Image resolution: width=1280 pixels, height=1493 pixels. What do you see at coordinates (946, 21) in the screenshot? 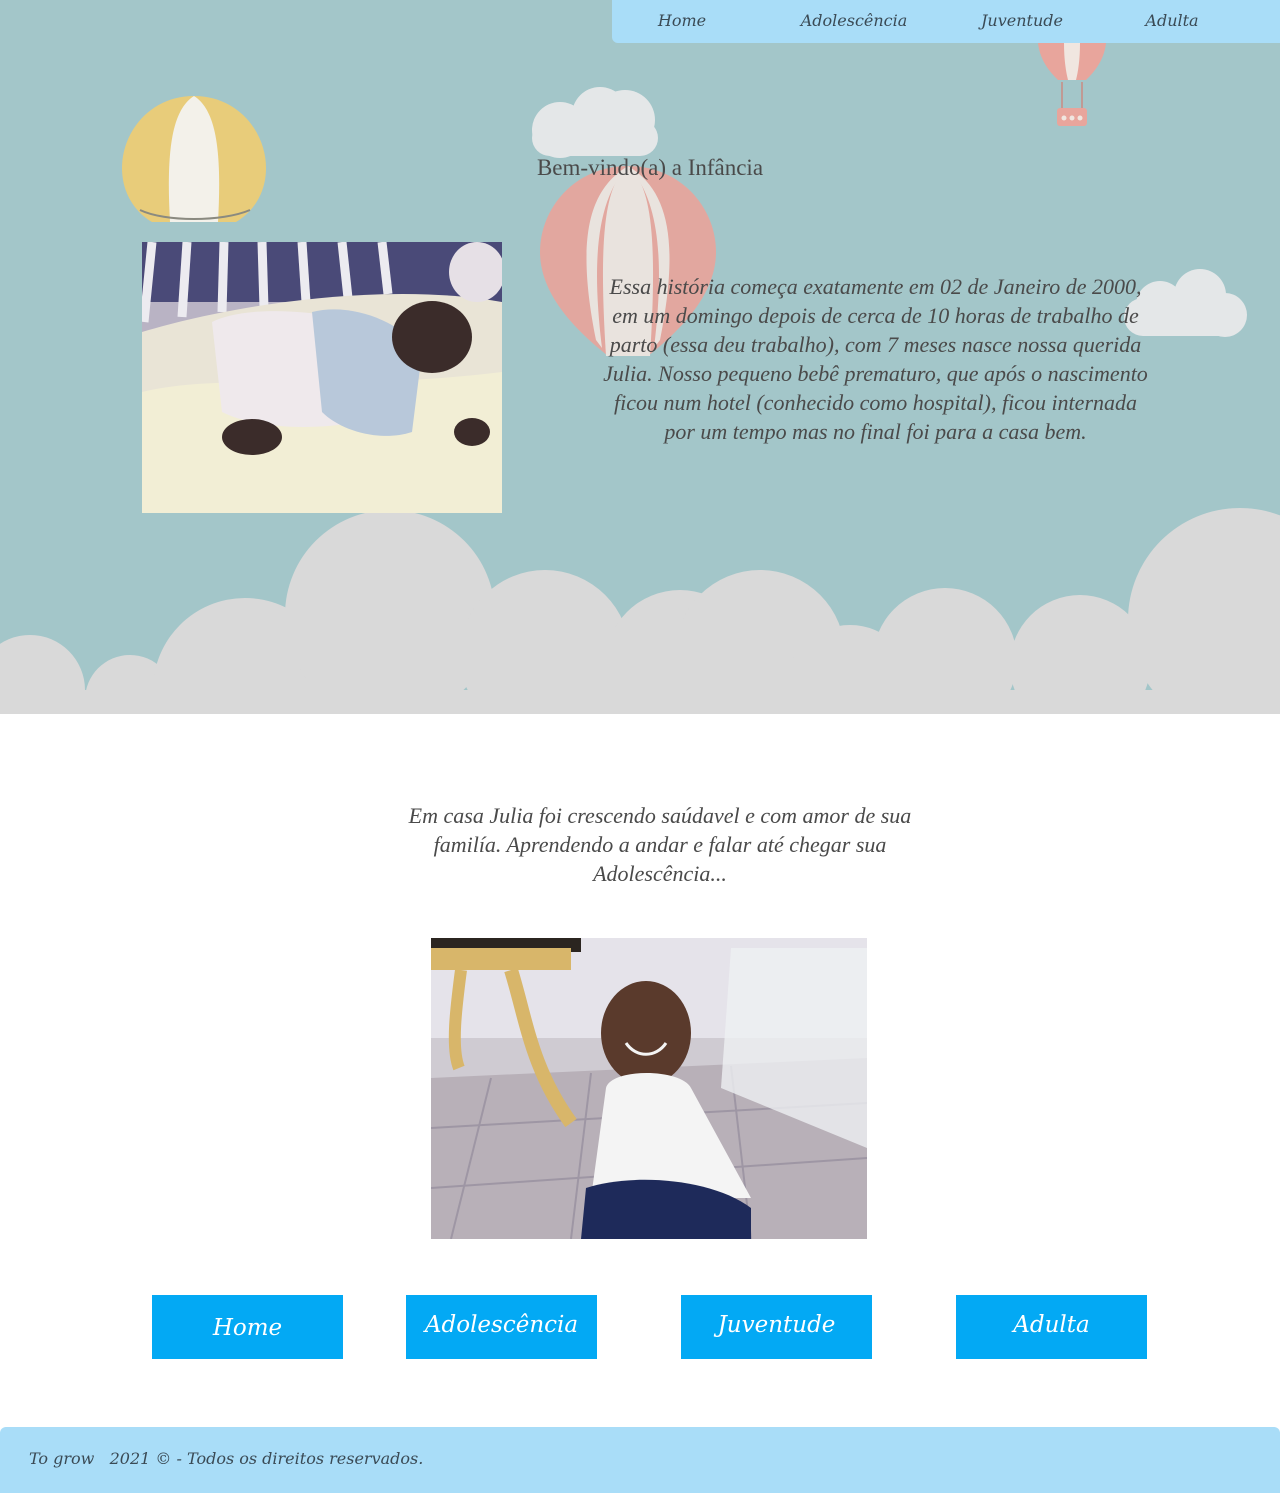
I see `top-nav: Home Adolescência Juventude Adulta` at bounding box center [946, 21].